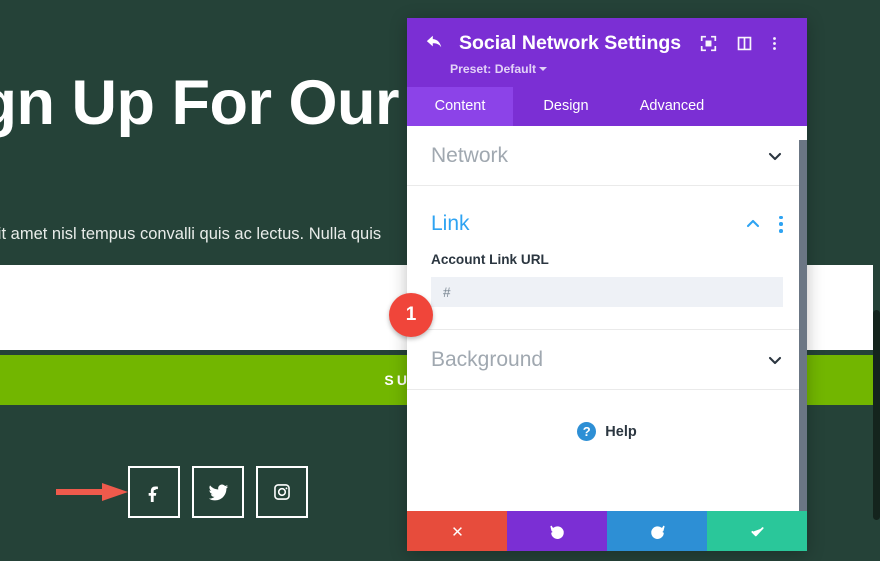 This screenshot has width=880, height=561. Describe the element at coordinates (876, 415) in the screenshot. I see `page-scrollbar-thumb` at that location.